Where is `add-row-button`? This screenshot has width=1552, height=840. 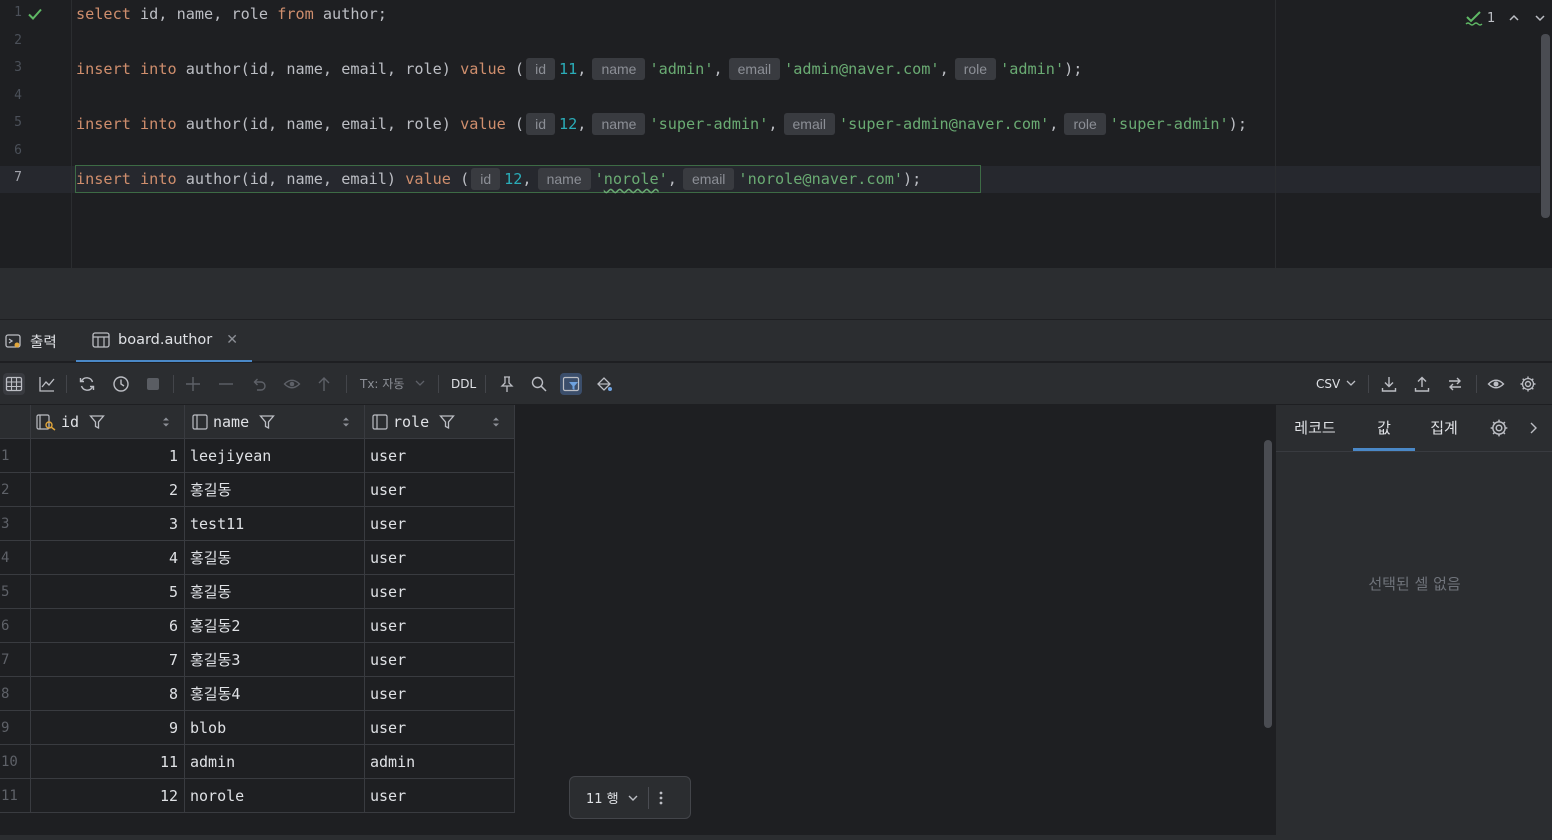
add-row-button is located at coordinates (193, 384).